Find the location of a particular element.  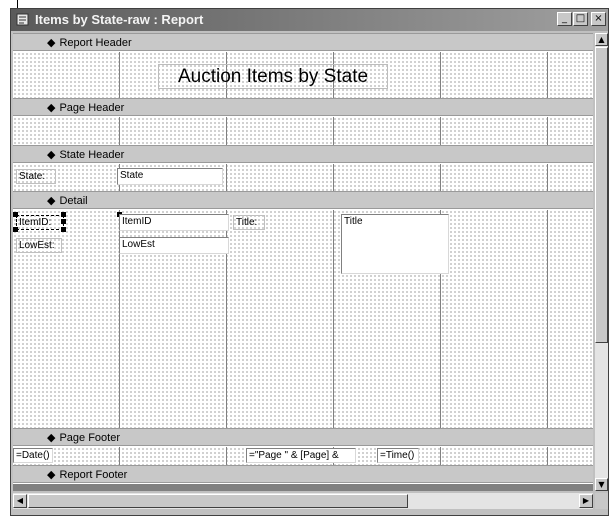

maximize-button: □ is located at coordinates (580, 19).